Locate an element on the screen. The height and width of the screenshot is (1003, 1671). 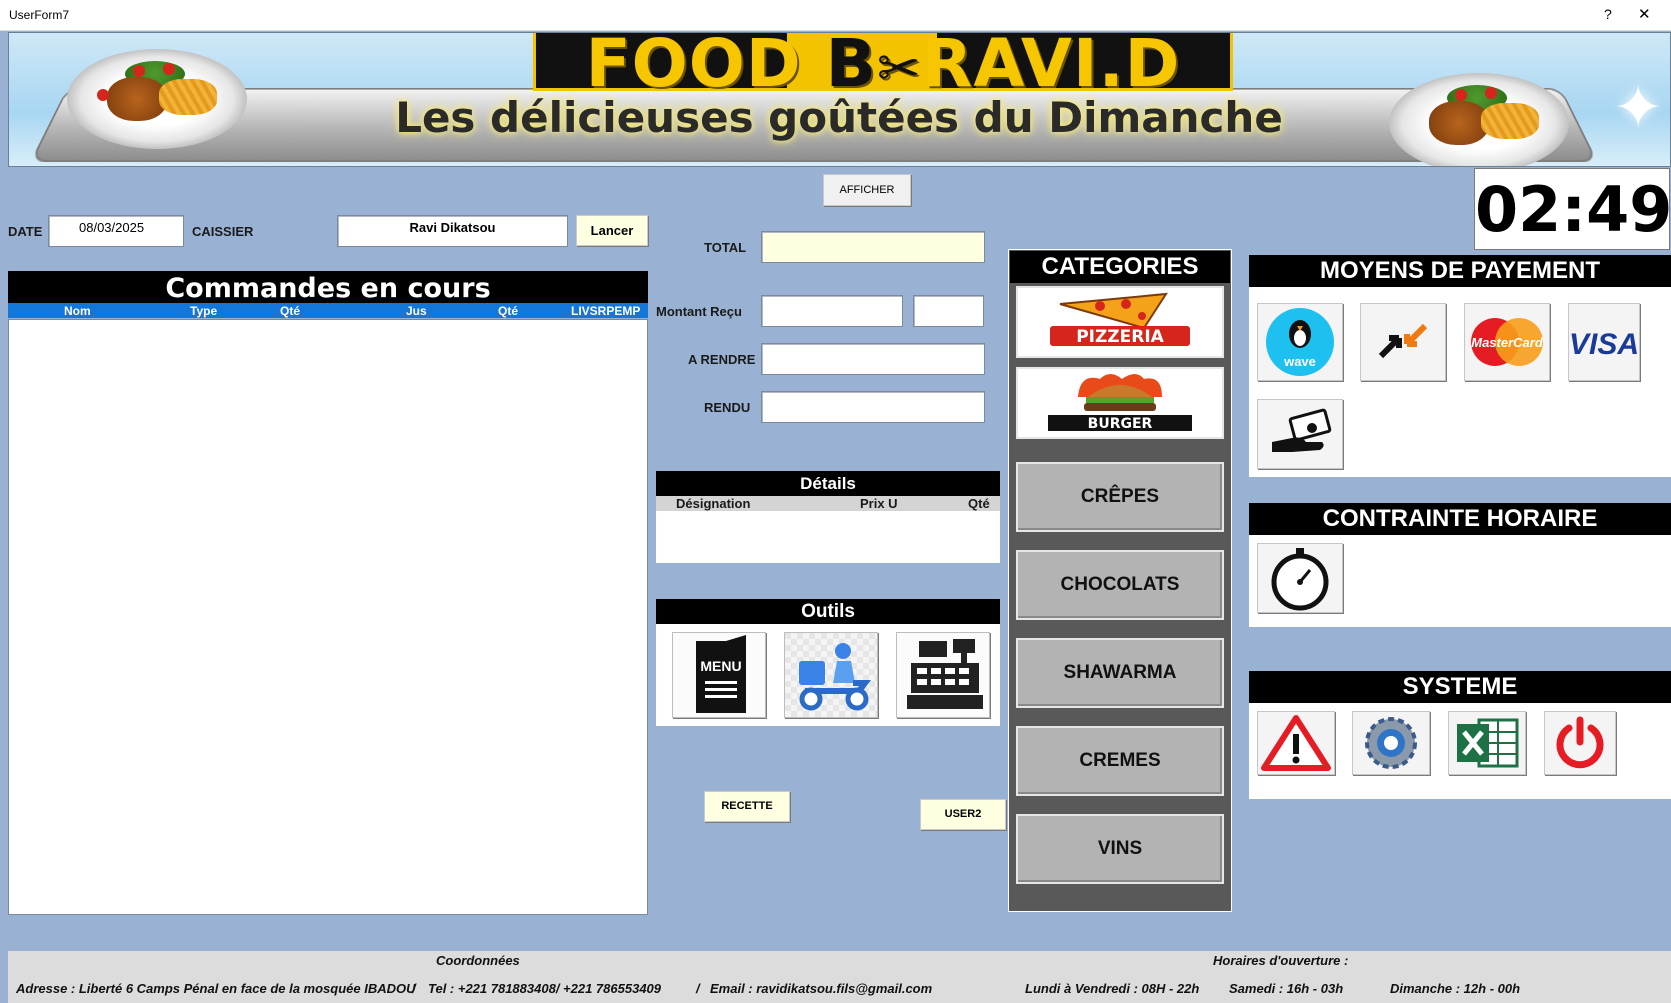
warning-icon is located at coordinates (1296, 743).